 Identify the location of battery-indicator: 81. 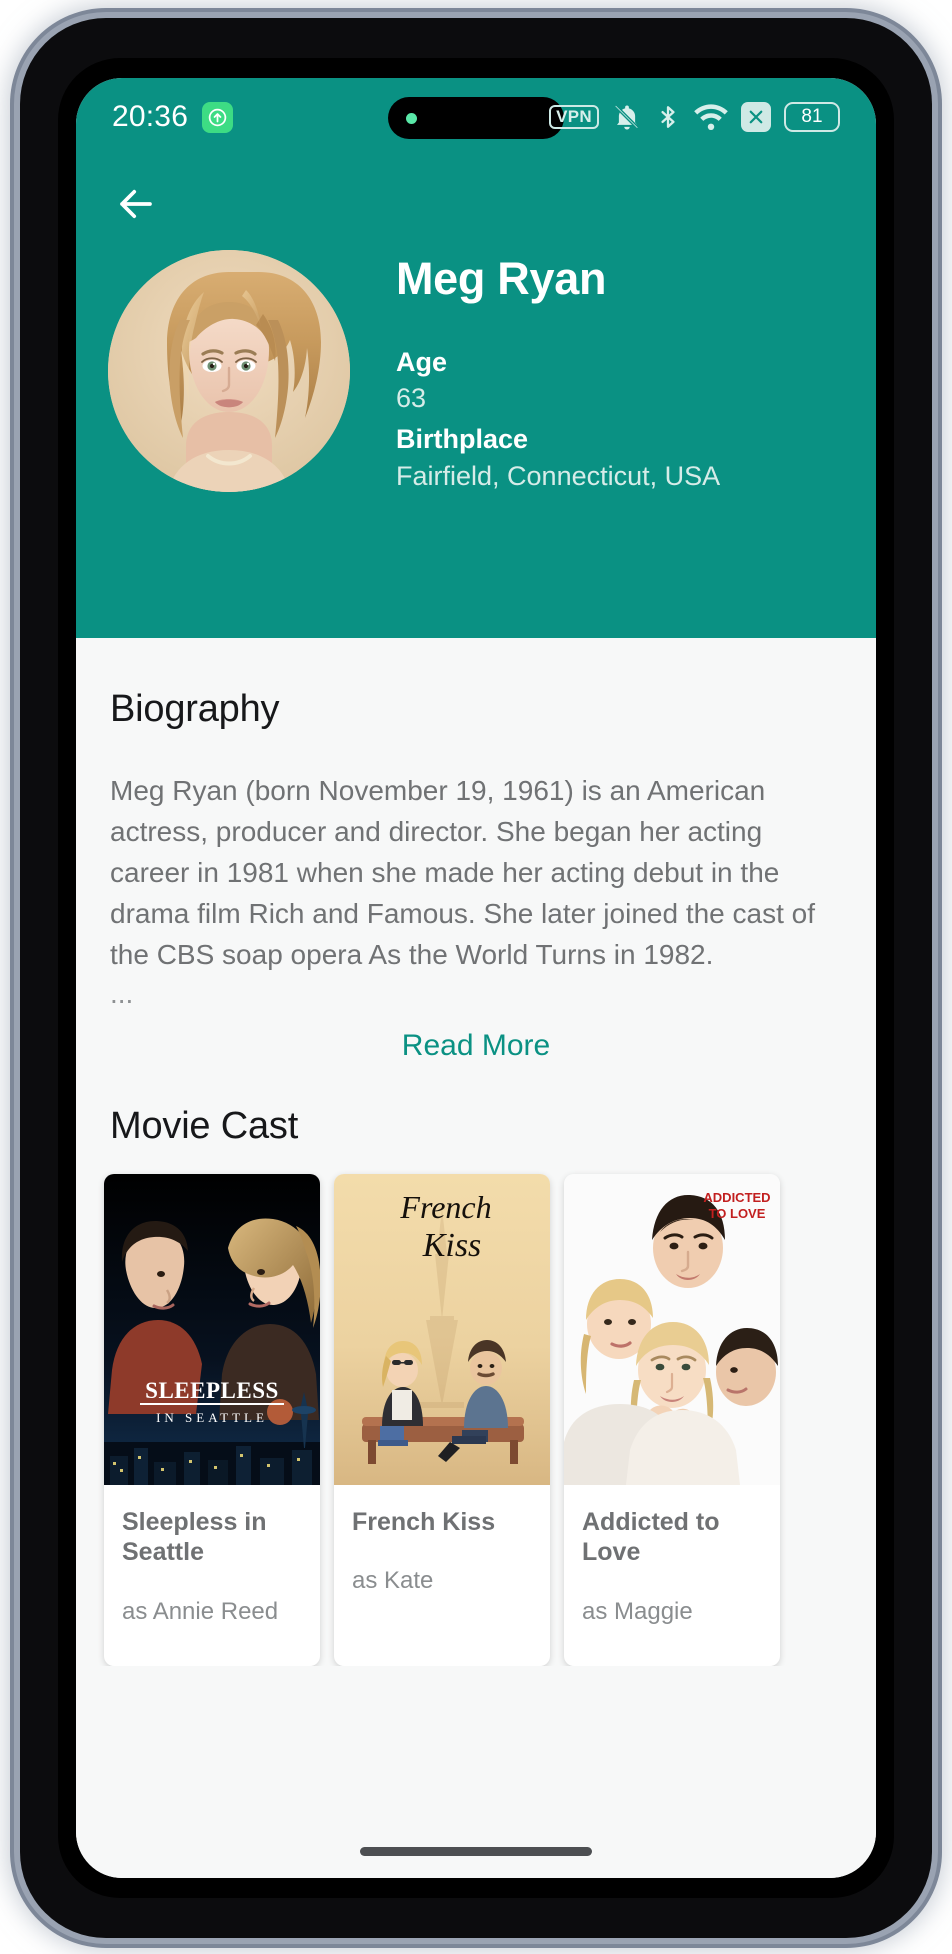
(812, 117).